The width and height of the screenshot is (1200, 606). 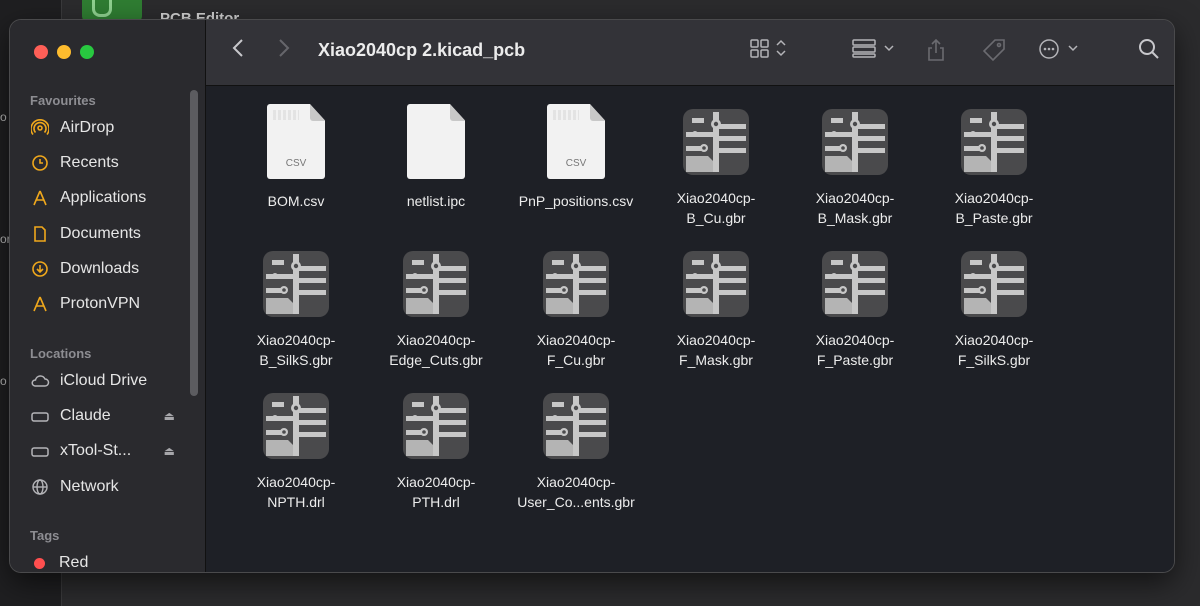 What do you see at coordinates (296, 492) in the screenshot?
I see `file-name: Xiao2040cp- NPTH.drl` at bounding box center [296, 492].